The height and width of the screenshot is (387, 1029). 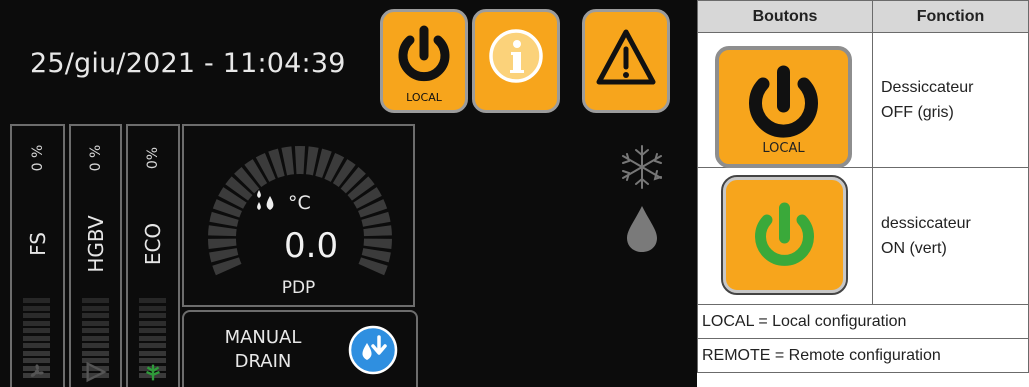 I want to click on power-button-label: LOCAL, so click(x=424, y=97).